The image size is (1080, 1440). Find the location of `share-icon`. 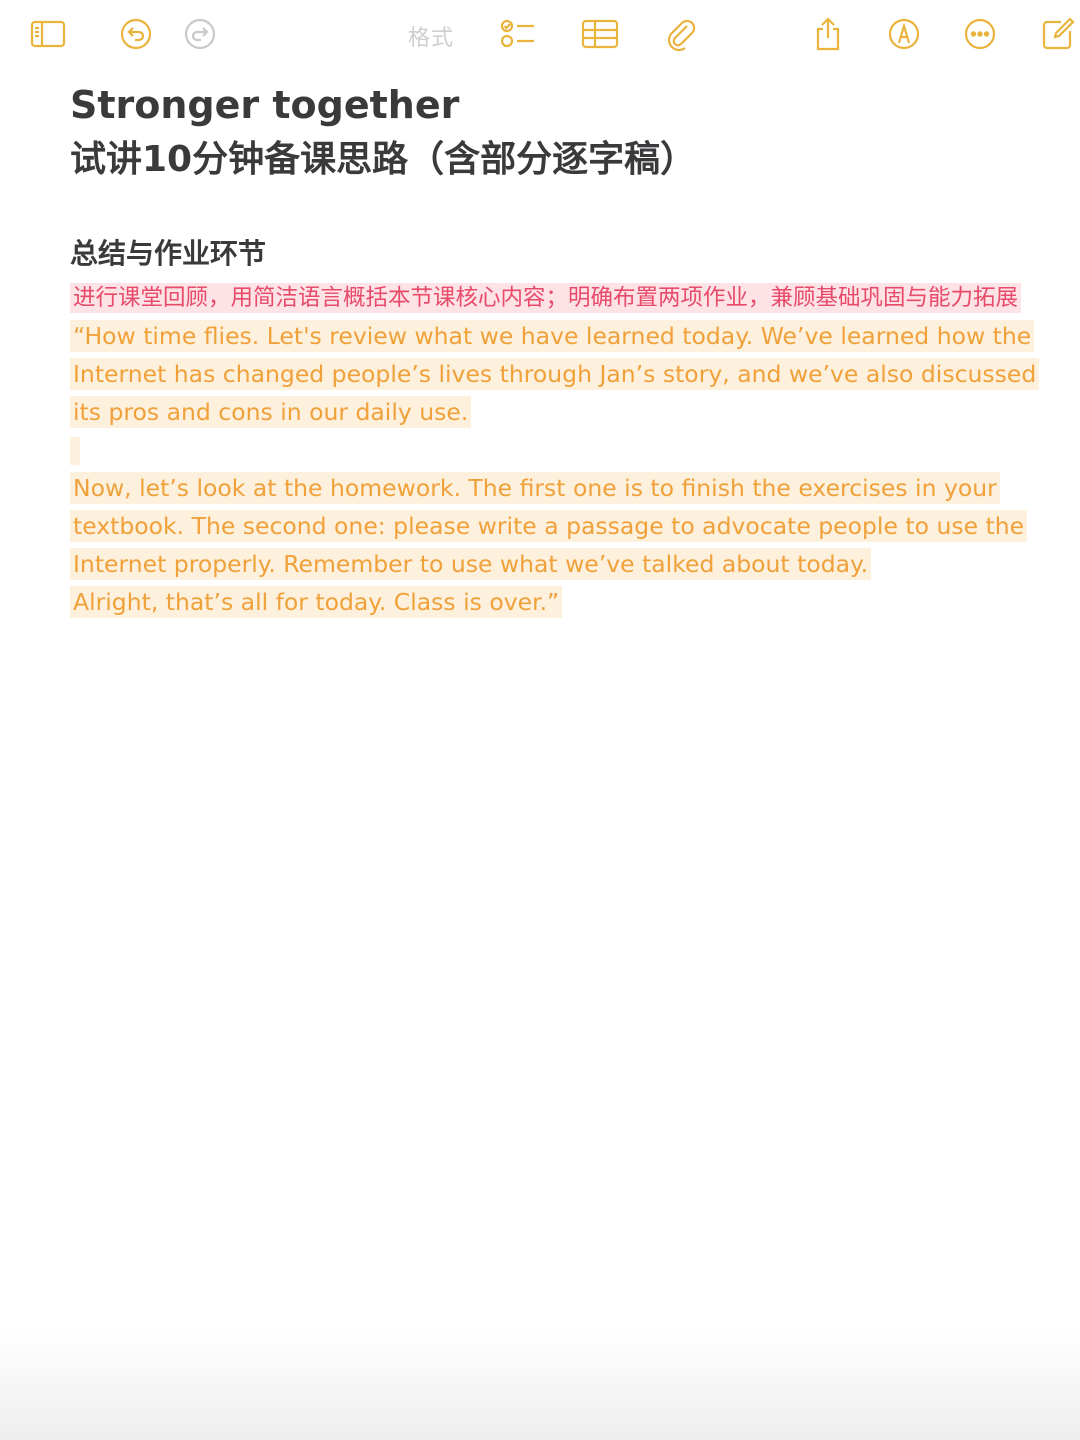

share-icon is located at coordinates (828, 34).